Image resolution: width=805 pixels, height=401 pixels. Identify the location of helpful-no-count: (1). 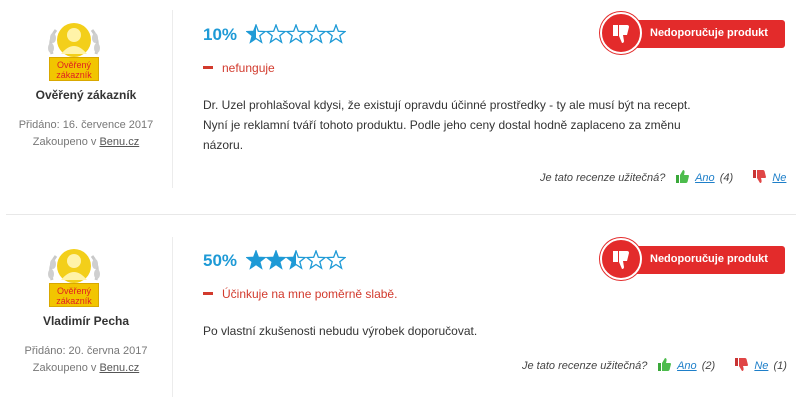
(780, 365).